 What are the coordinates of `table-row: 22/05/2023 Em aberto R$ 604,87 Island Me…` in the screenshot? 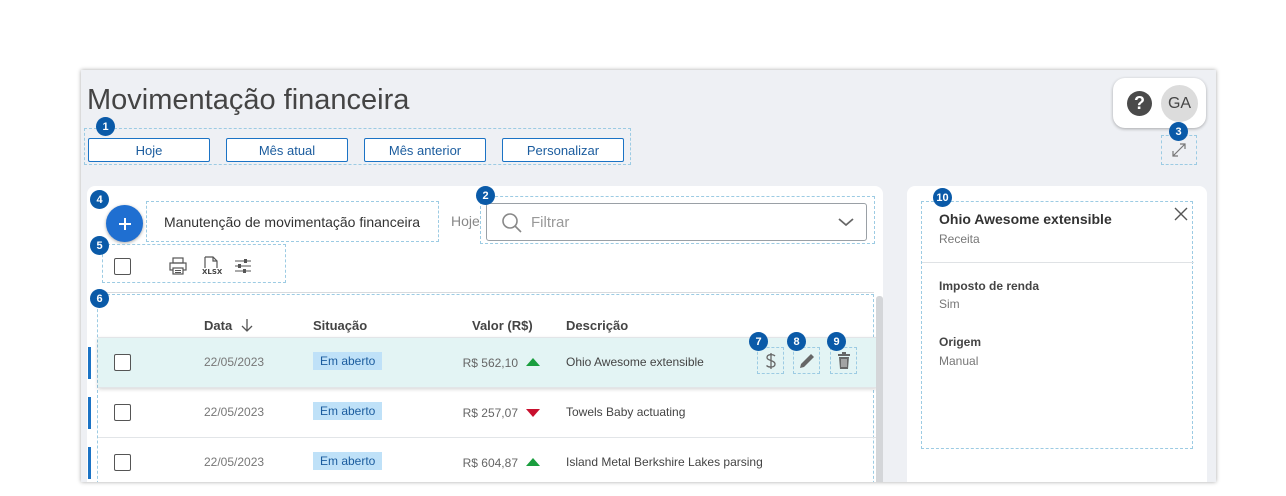 It's located at (482, 459).